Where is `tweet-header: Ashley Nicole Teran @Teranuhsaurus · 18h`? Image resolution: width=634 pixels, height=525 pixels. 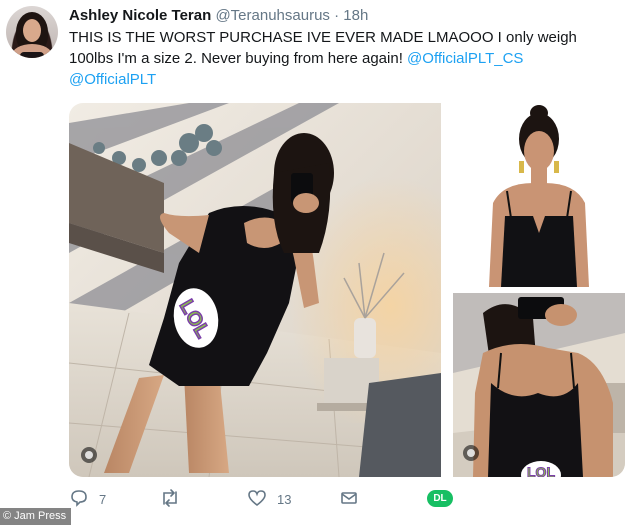
tweet-header: Ashley Nicole Teran @Teranuhsaurus · 18h is located at coordinates (218, 16).